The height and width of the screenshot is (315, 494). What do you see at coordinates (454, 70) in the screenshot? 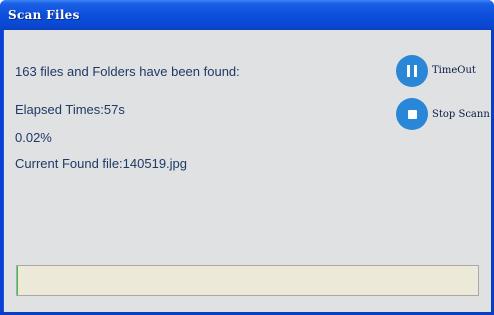
I see `timeout-label: TimeOut` at bounding box center [454, 70].